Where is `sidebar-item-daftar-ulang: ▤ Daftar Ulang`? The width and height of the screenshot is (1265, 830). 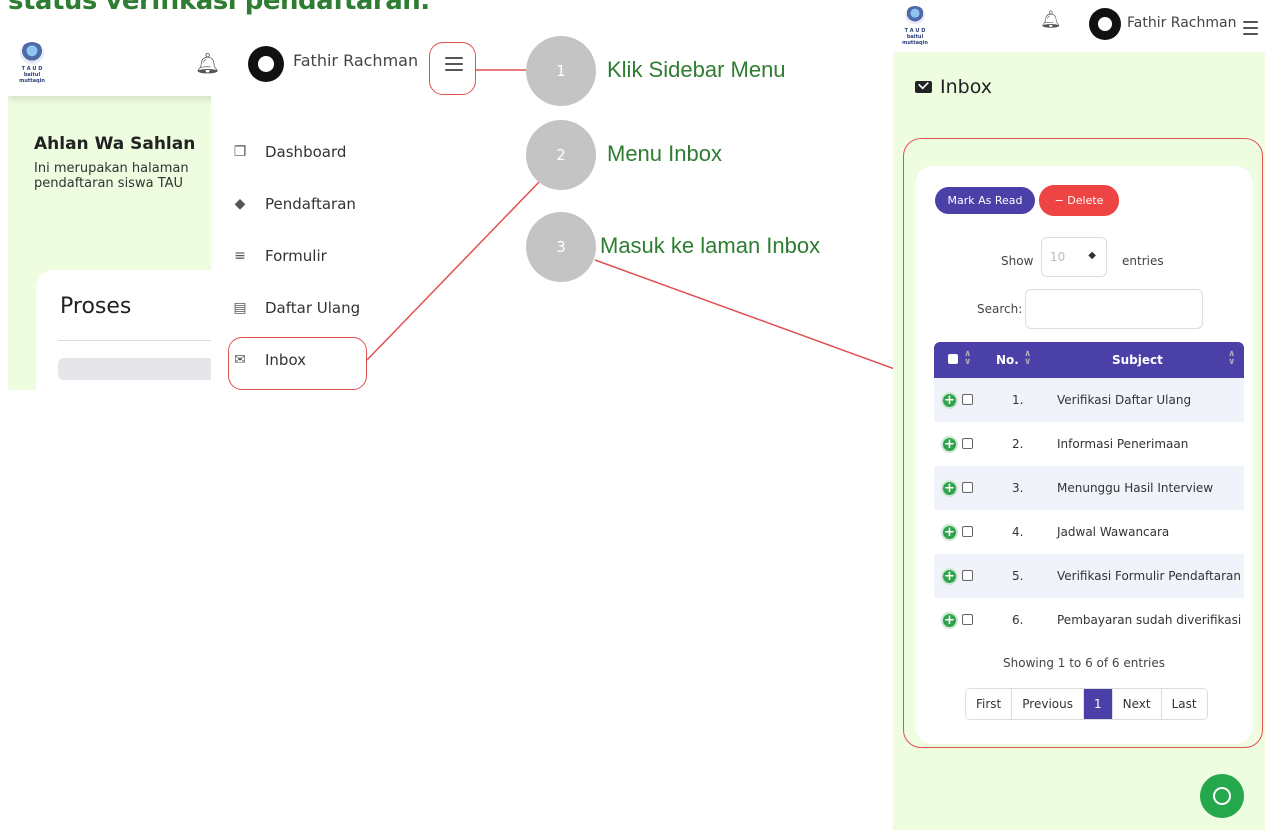 sidebar-item-daftar-ulang: ▤ Daftar Ulang is located at coordinates (295, 308).